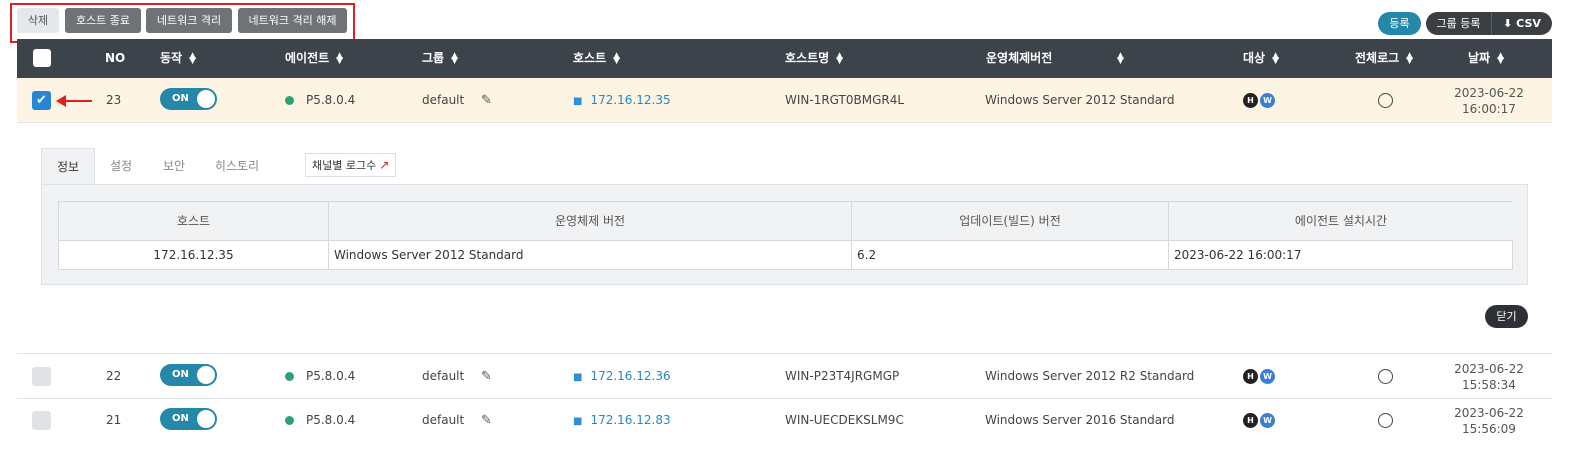 This screenshot has width=1595, height=449. Describe the element at coordinates (307, 58) in the screenshot. I see `col-agent-label: 에이전트` at that location.